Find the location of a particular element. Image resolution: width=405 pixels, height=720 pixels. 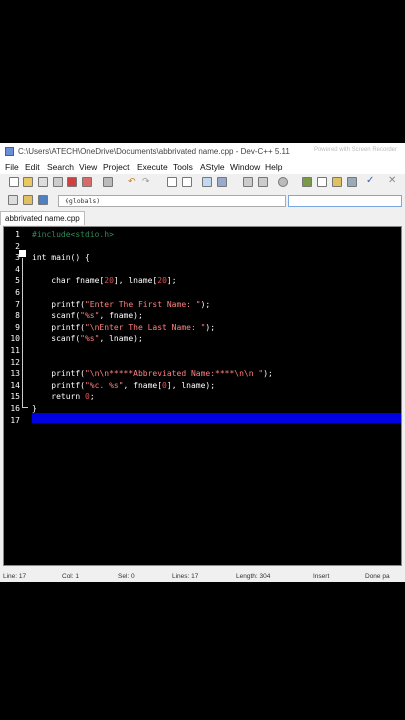

code-token: } is located at coordinates (34, 408).